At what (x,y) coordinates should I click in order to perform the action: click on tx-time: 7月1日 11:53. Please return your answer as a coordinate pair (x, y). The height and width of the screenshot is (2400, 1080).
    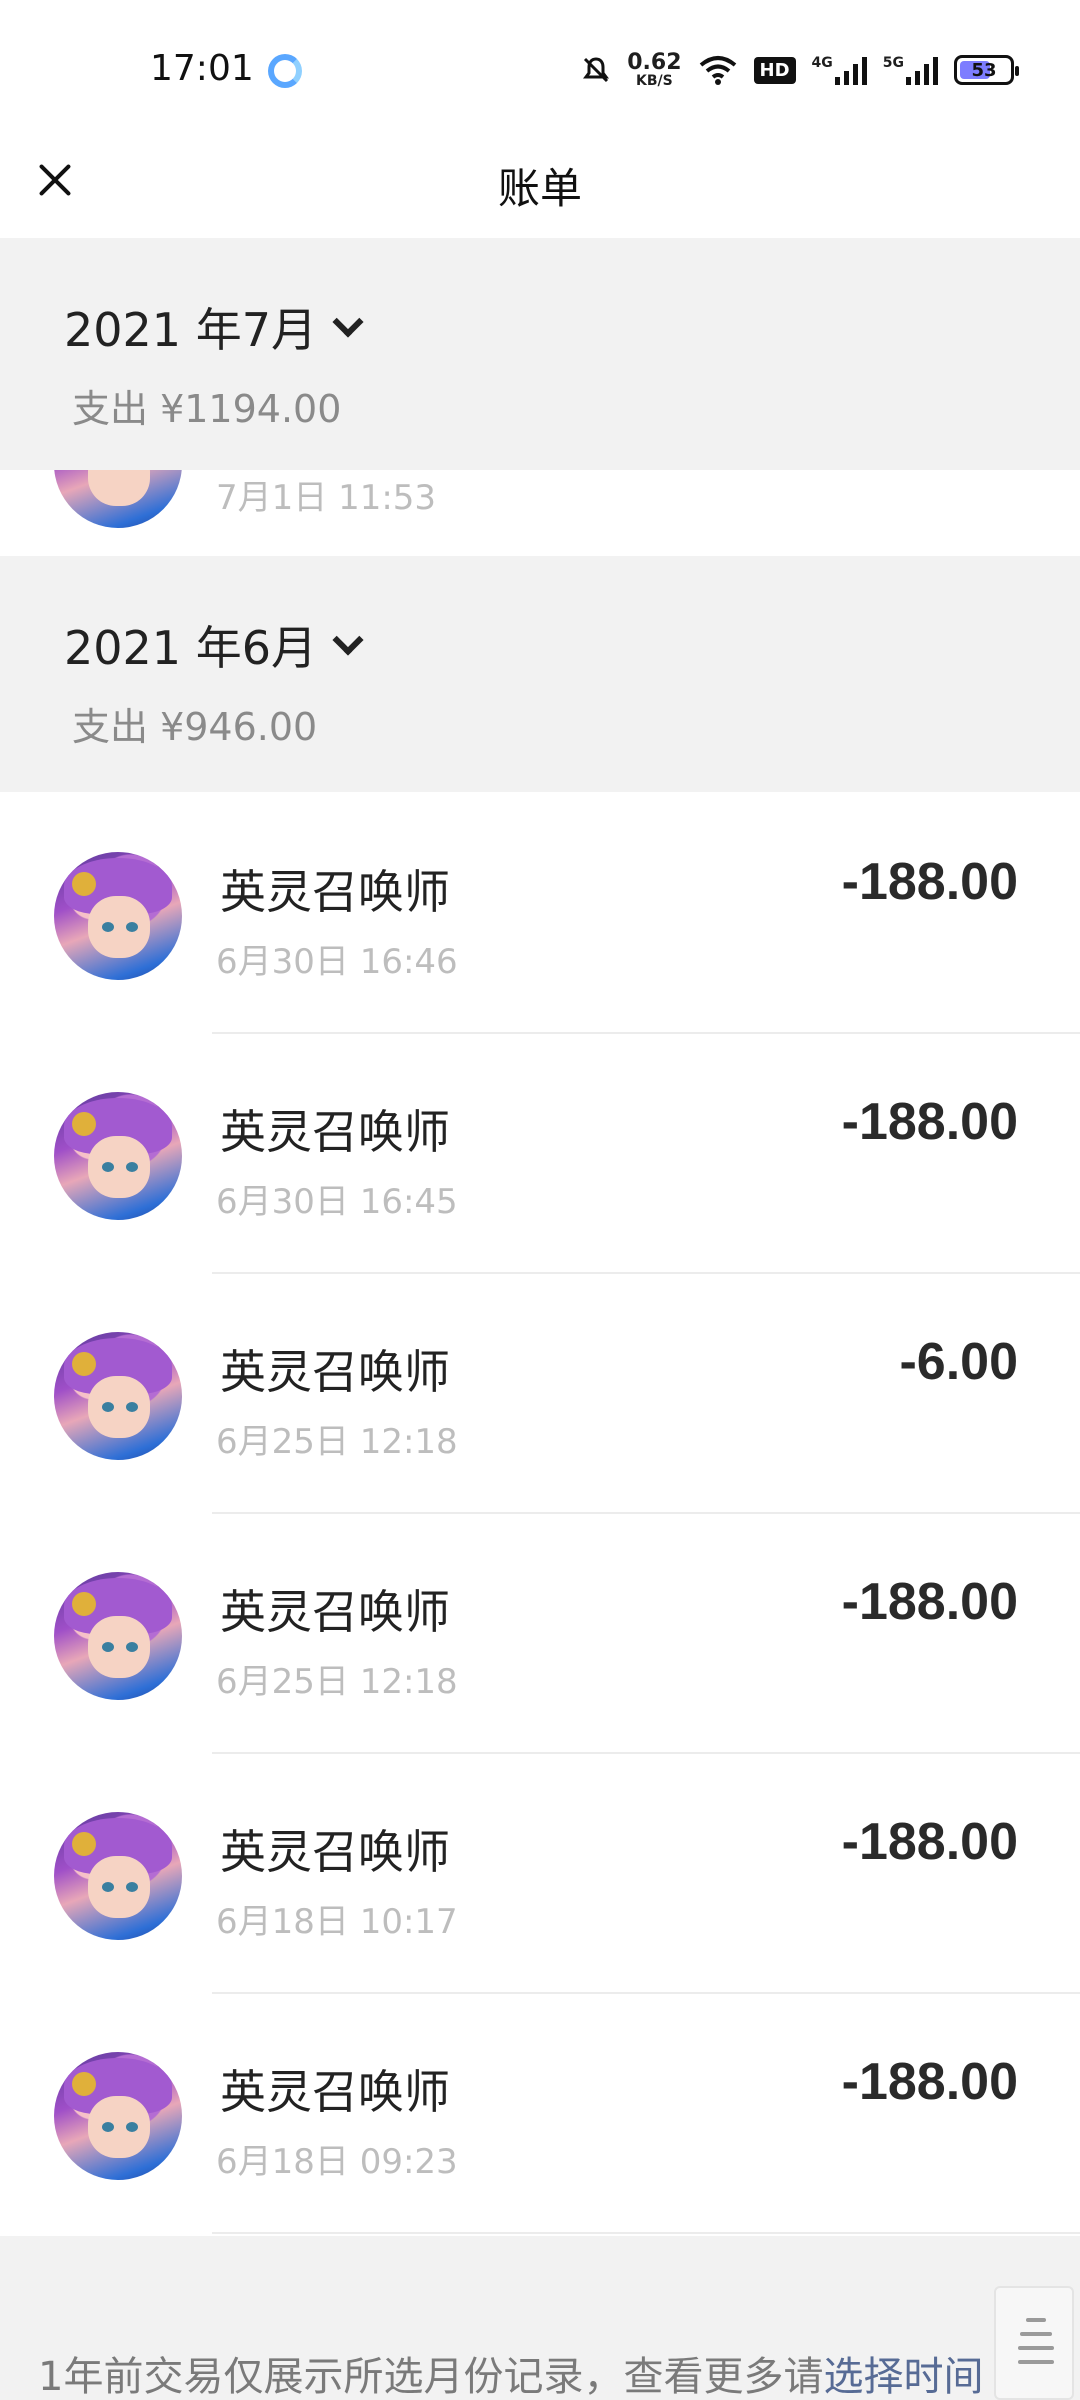
    Looking at the image, I should click on (326, 498).